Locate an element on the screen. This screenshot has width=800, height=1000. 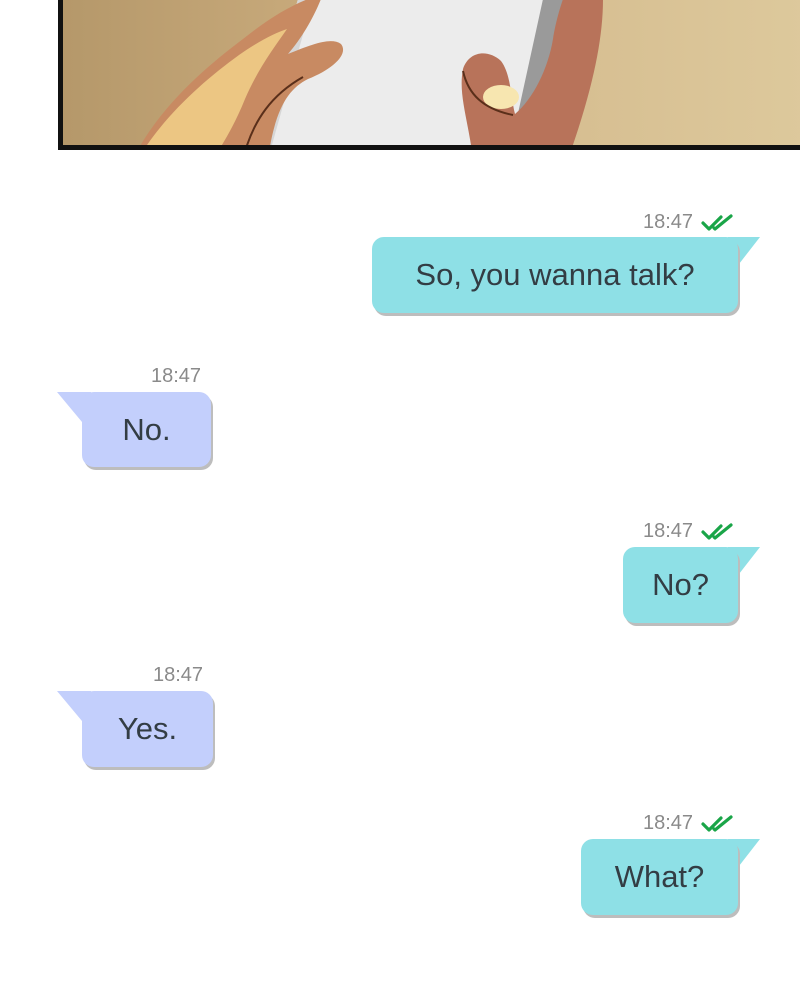
message-bubble: So, you wanna talk? is located at coordinates (555, 275).